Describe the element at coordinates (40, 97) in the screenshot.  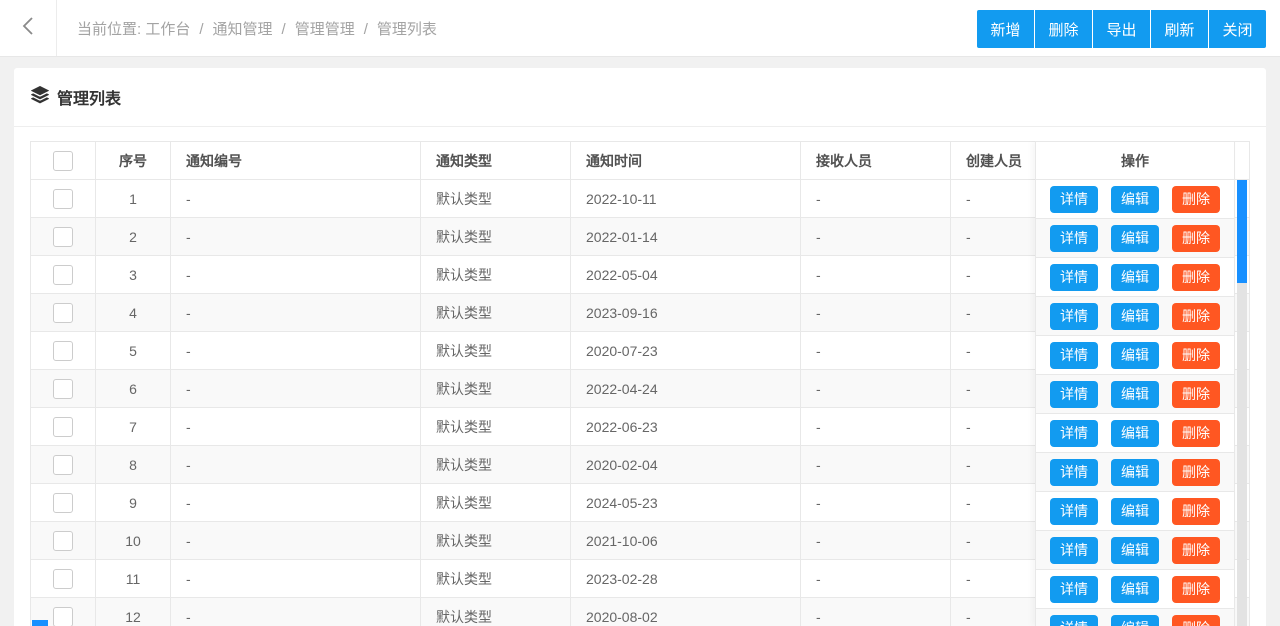
I see `stack-icon` at that location.